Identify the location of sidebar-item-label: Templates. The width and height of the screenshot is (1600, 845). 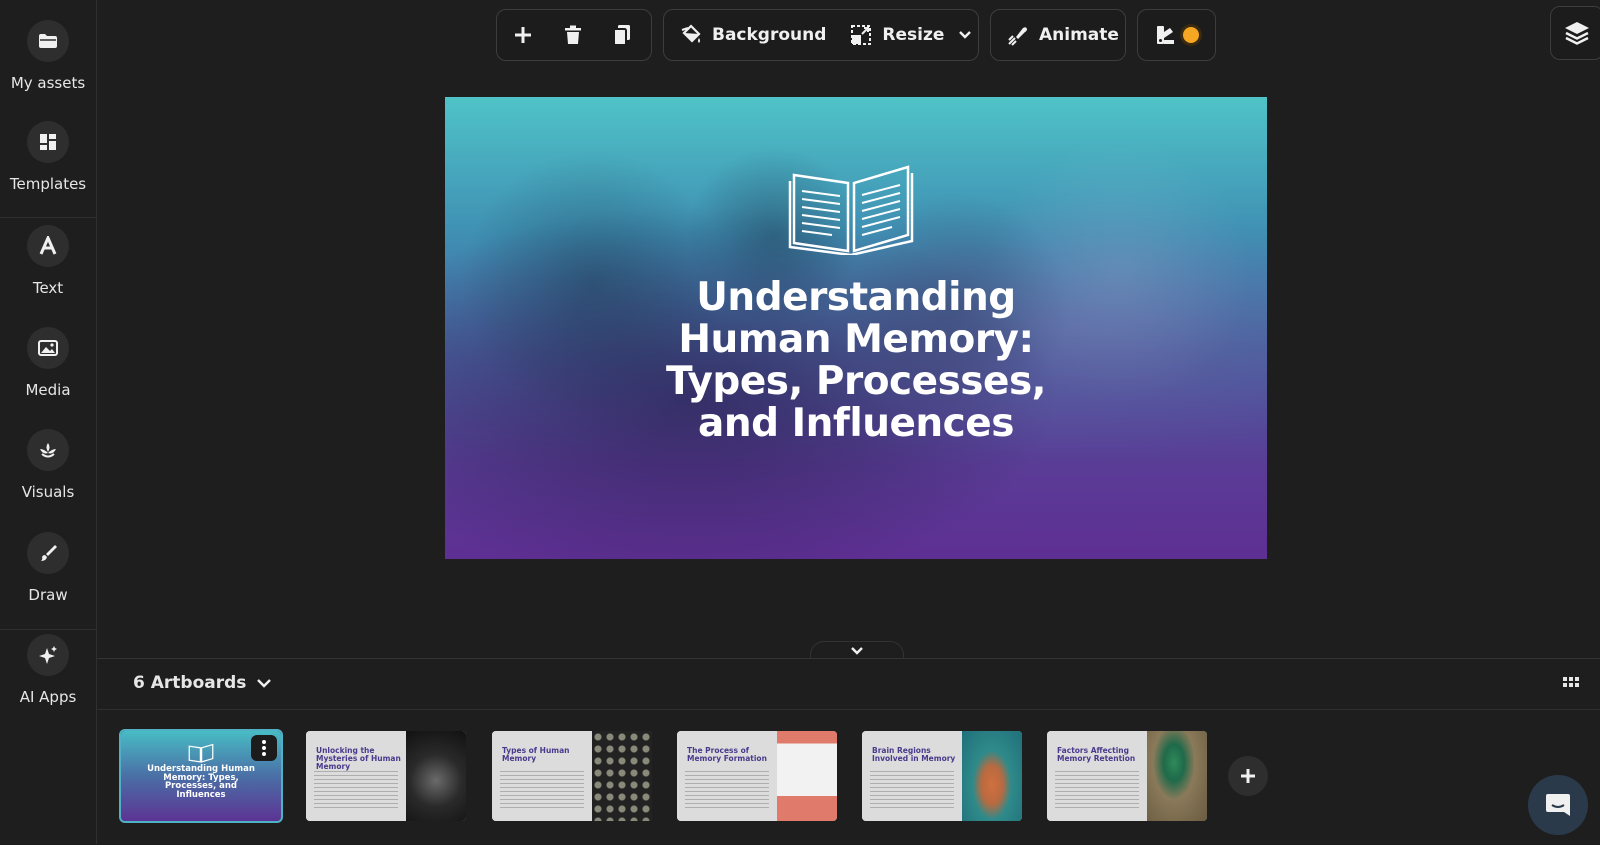
(48, 184).